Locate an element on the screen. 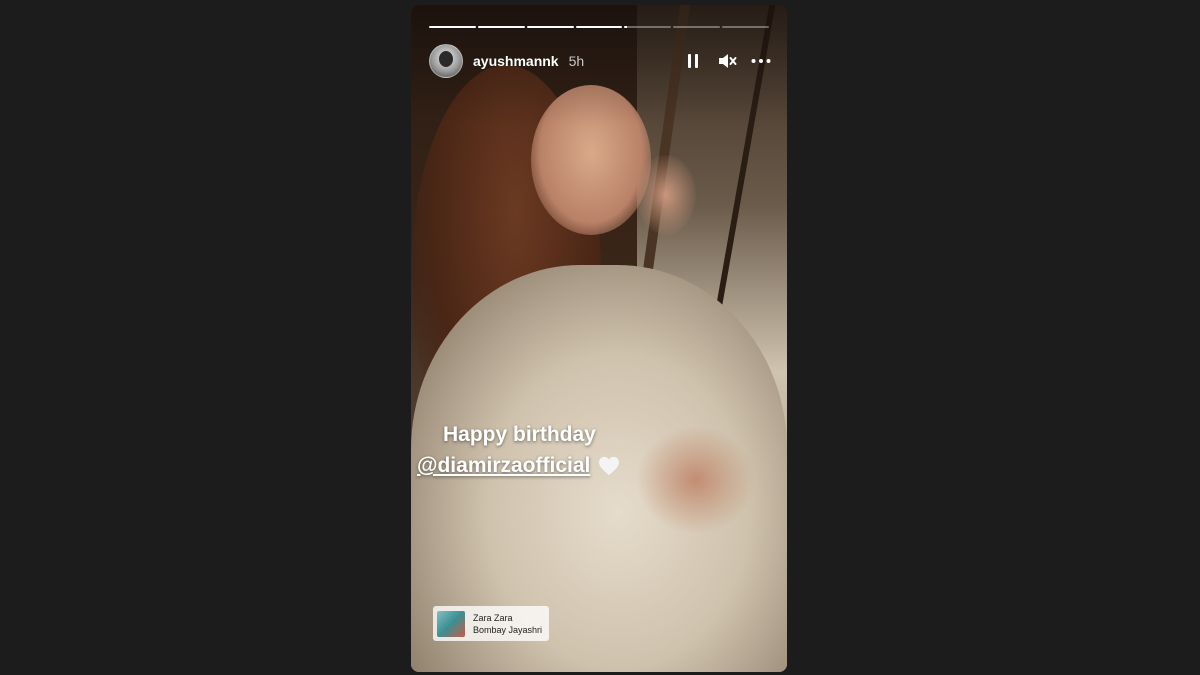 This screenshot has width=1200, height=675. pause-icon is located at coordinates (693, 61).